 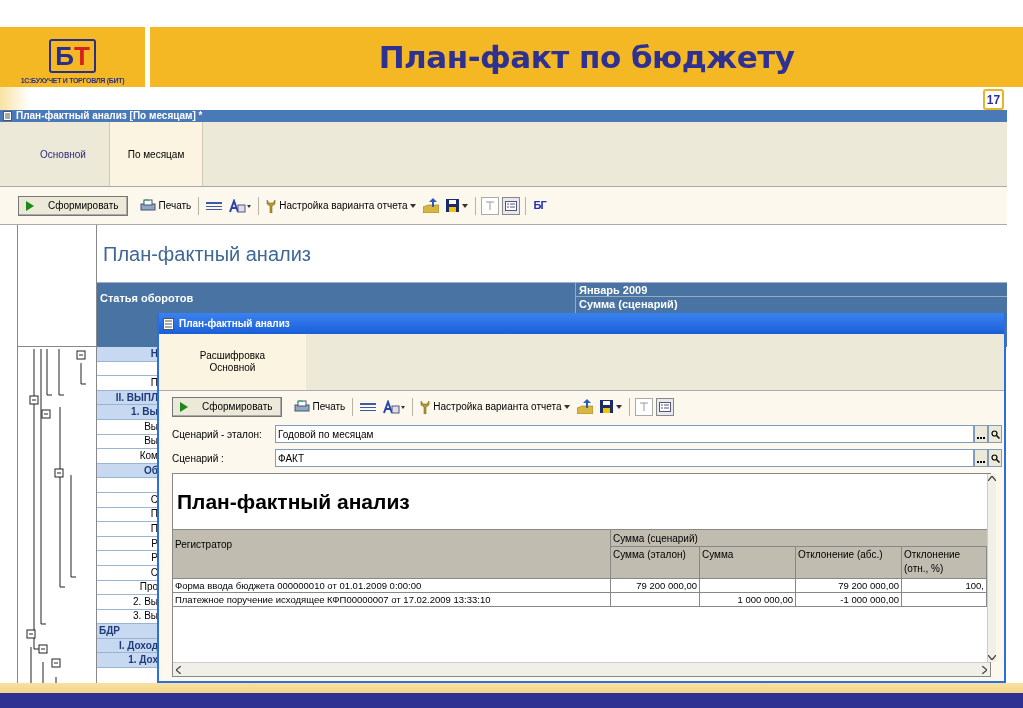 I want to click on company-logo: БТ, so click(x=72, y=55).